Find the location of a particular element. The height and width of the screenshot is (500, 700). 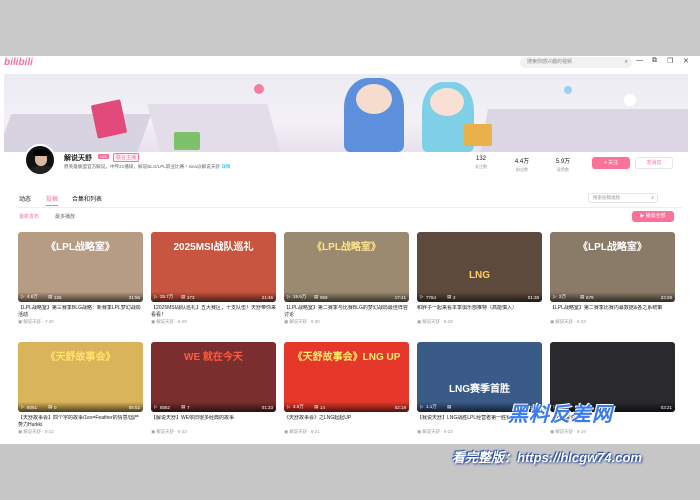

video-stats-overlay: ▷ 3.5万 ▤ 14 02:18 is located at coordinates (346, 407).